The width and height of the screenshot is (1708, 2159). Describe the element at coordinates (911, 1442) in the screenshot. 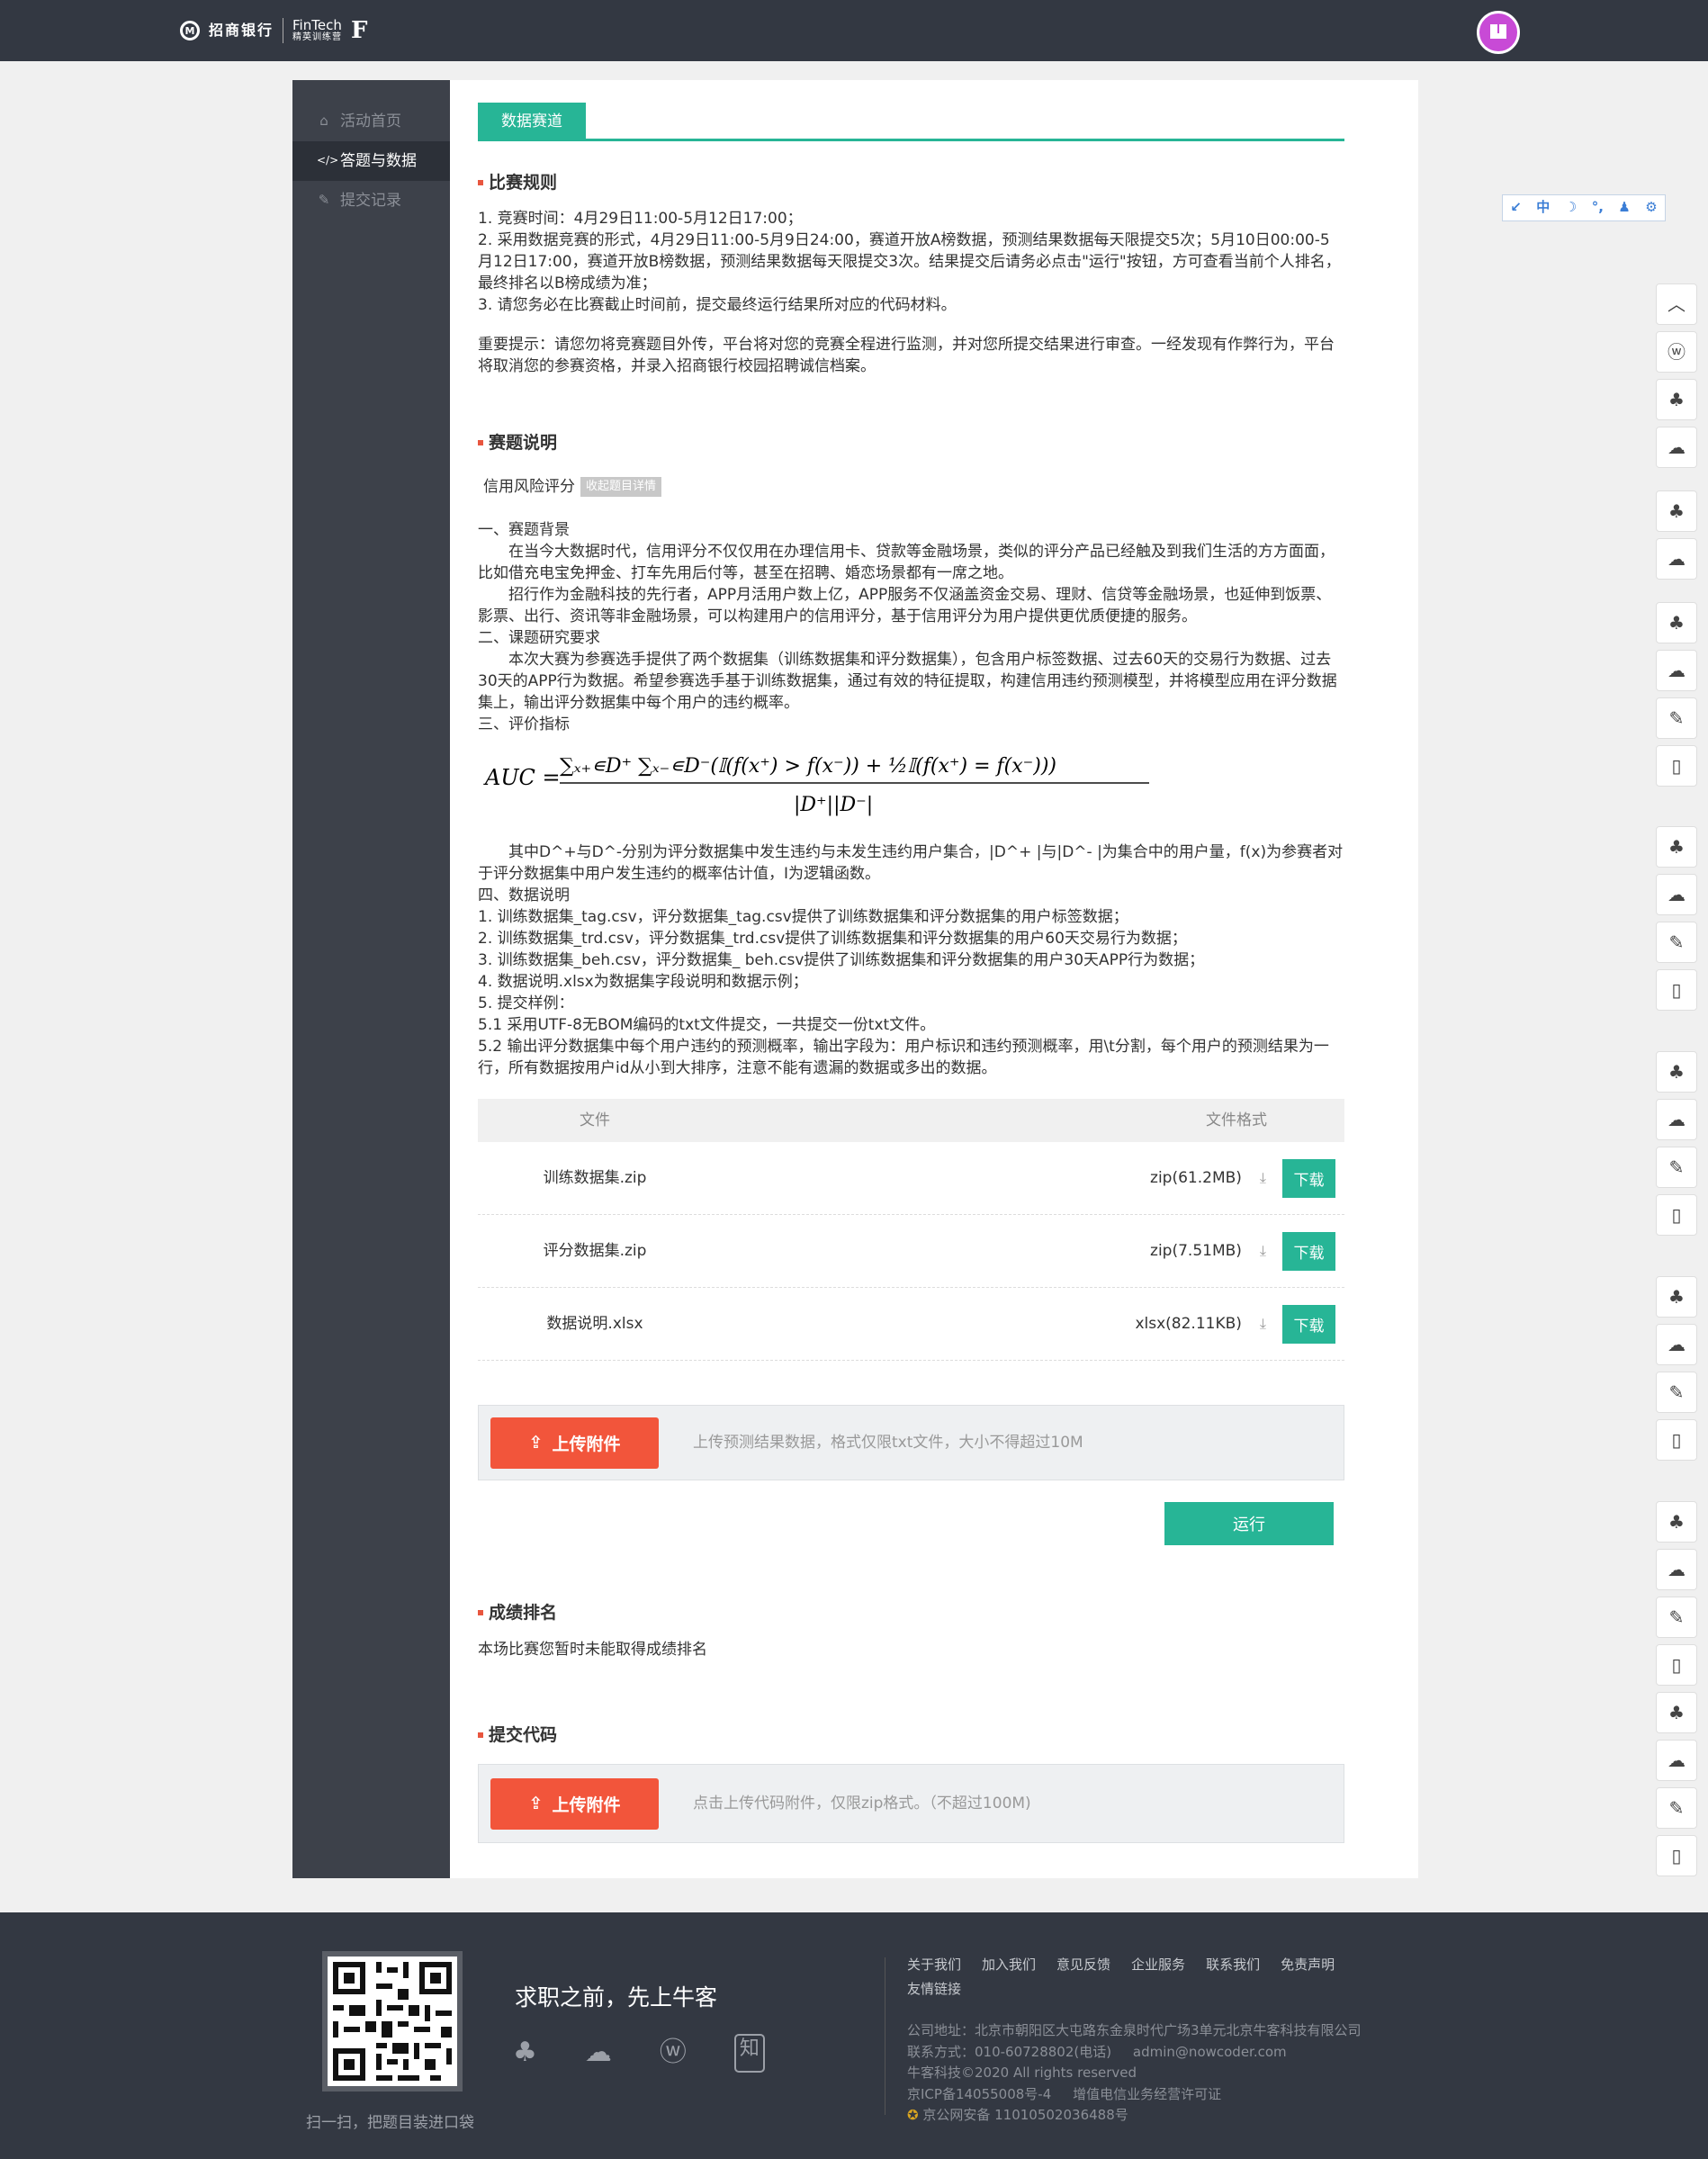

I see `result-upload-area: ⇪ 上传附件 上传预测结果数据，格式仅限txt文件，大小不得超过10M` at that location.